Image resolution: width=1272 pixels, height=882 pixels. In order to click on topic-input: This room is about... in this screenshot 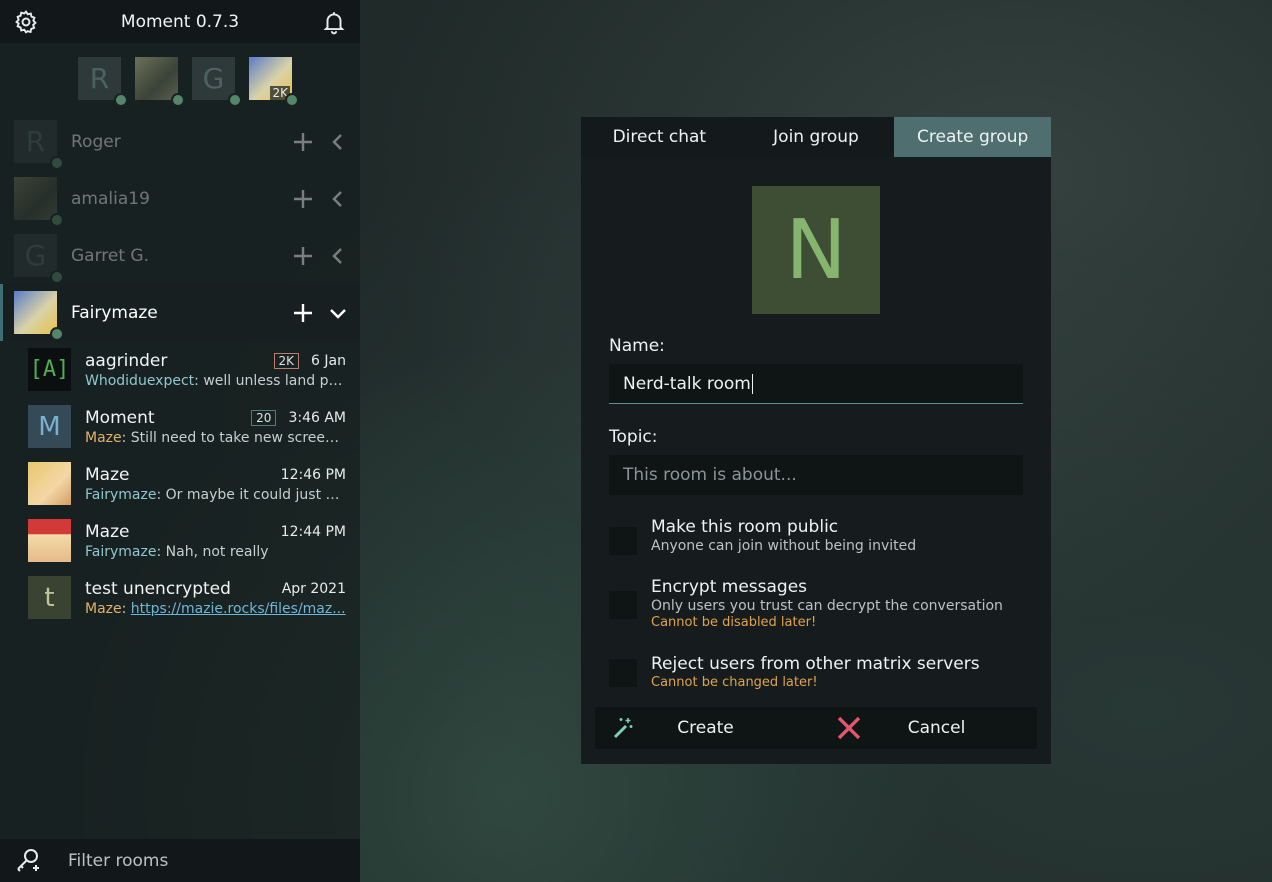, I will do `click(816, 475)`.